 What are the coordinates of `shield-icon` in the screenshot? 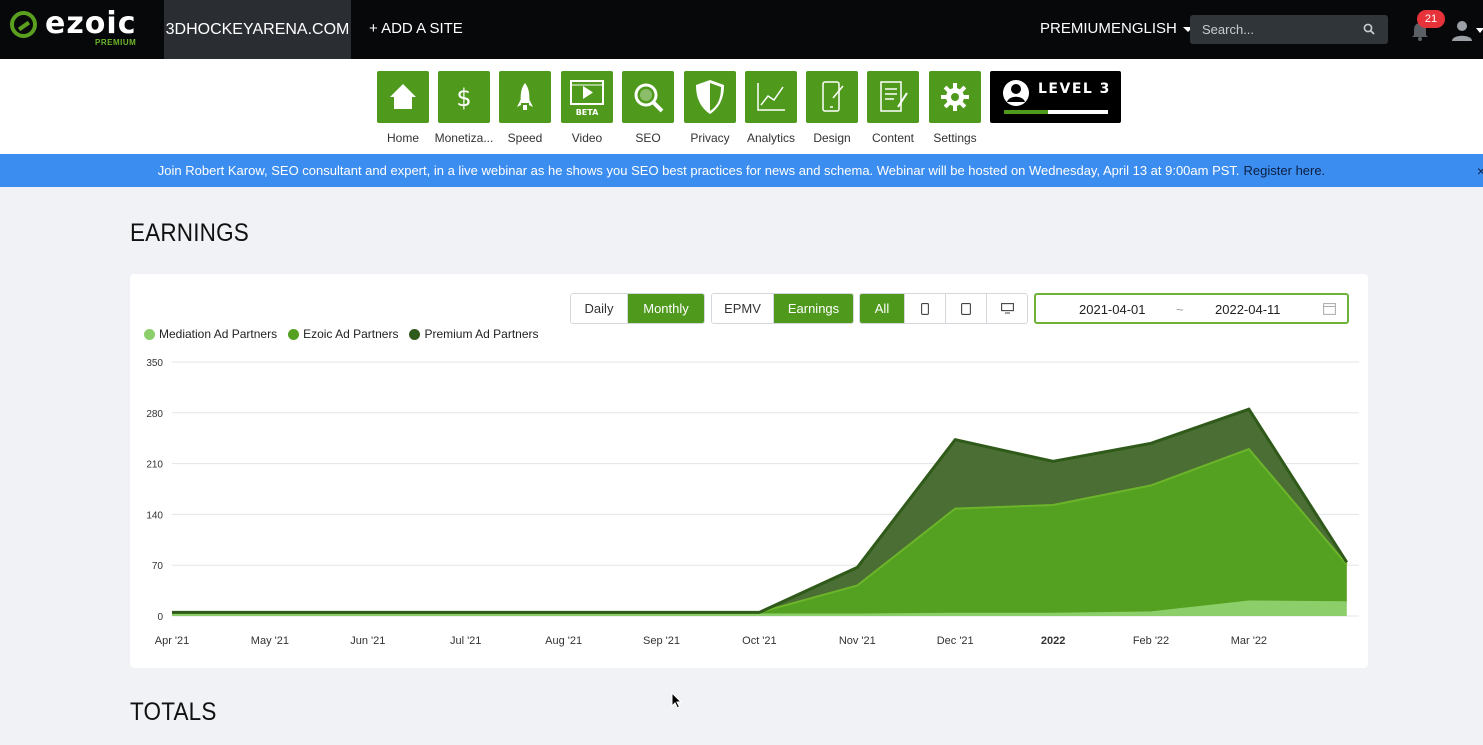 It's located at (710, 97).